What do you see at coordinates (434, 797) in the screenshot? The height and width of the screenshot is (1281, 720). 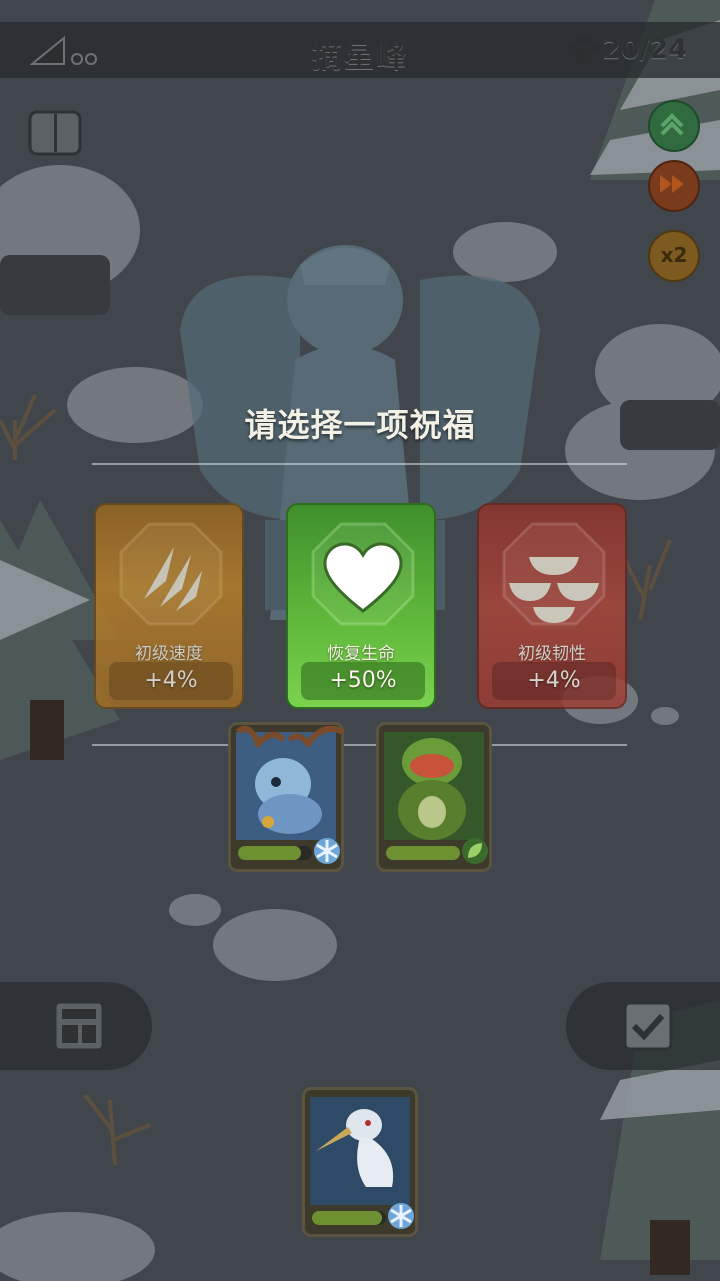 I see `hero-card-green-monkey` at bounding box center [434, 797].